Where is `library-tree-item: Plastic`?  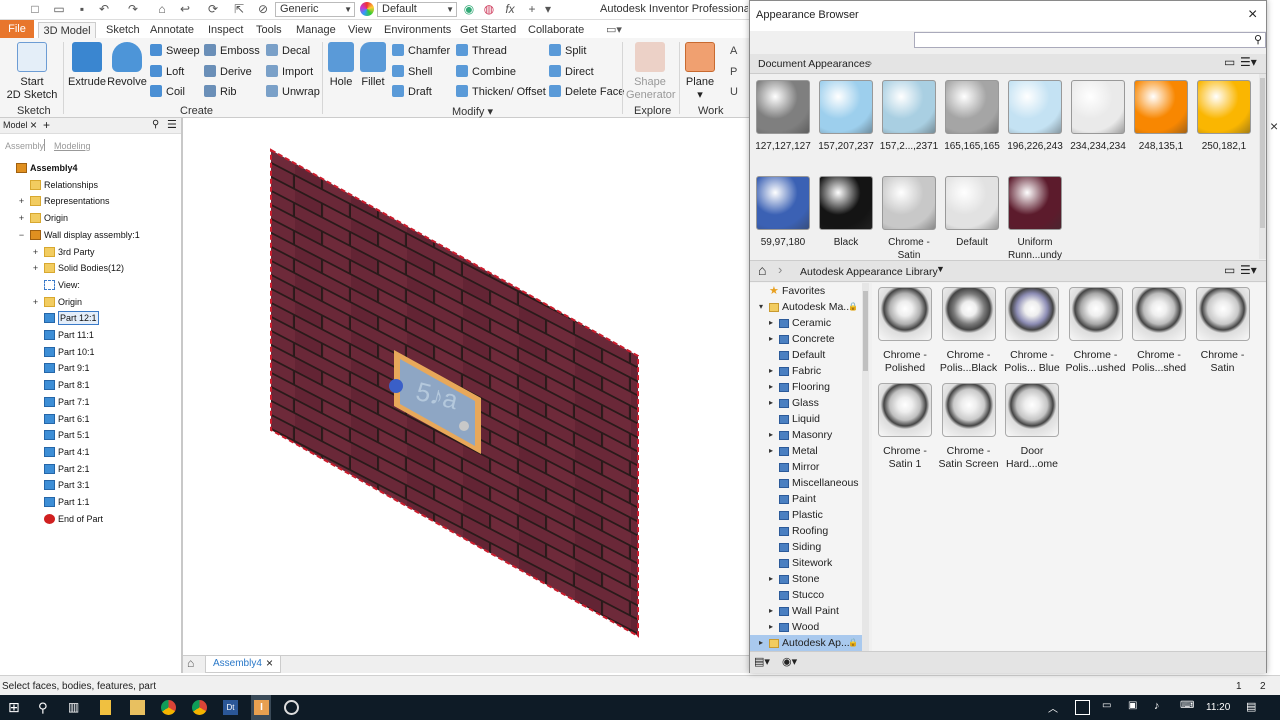
library-tree-item: Plastic is located at coordinates (806, 515).